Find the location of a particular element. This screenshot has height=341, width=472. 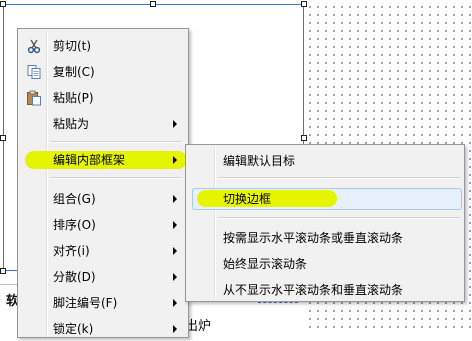

menu-item-label: 复制(C) is located at coordinates (74, 72).